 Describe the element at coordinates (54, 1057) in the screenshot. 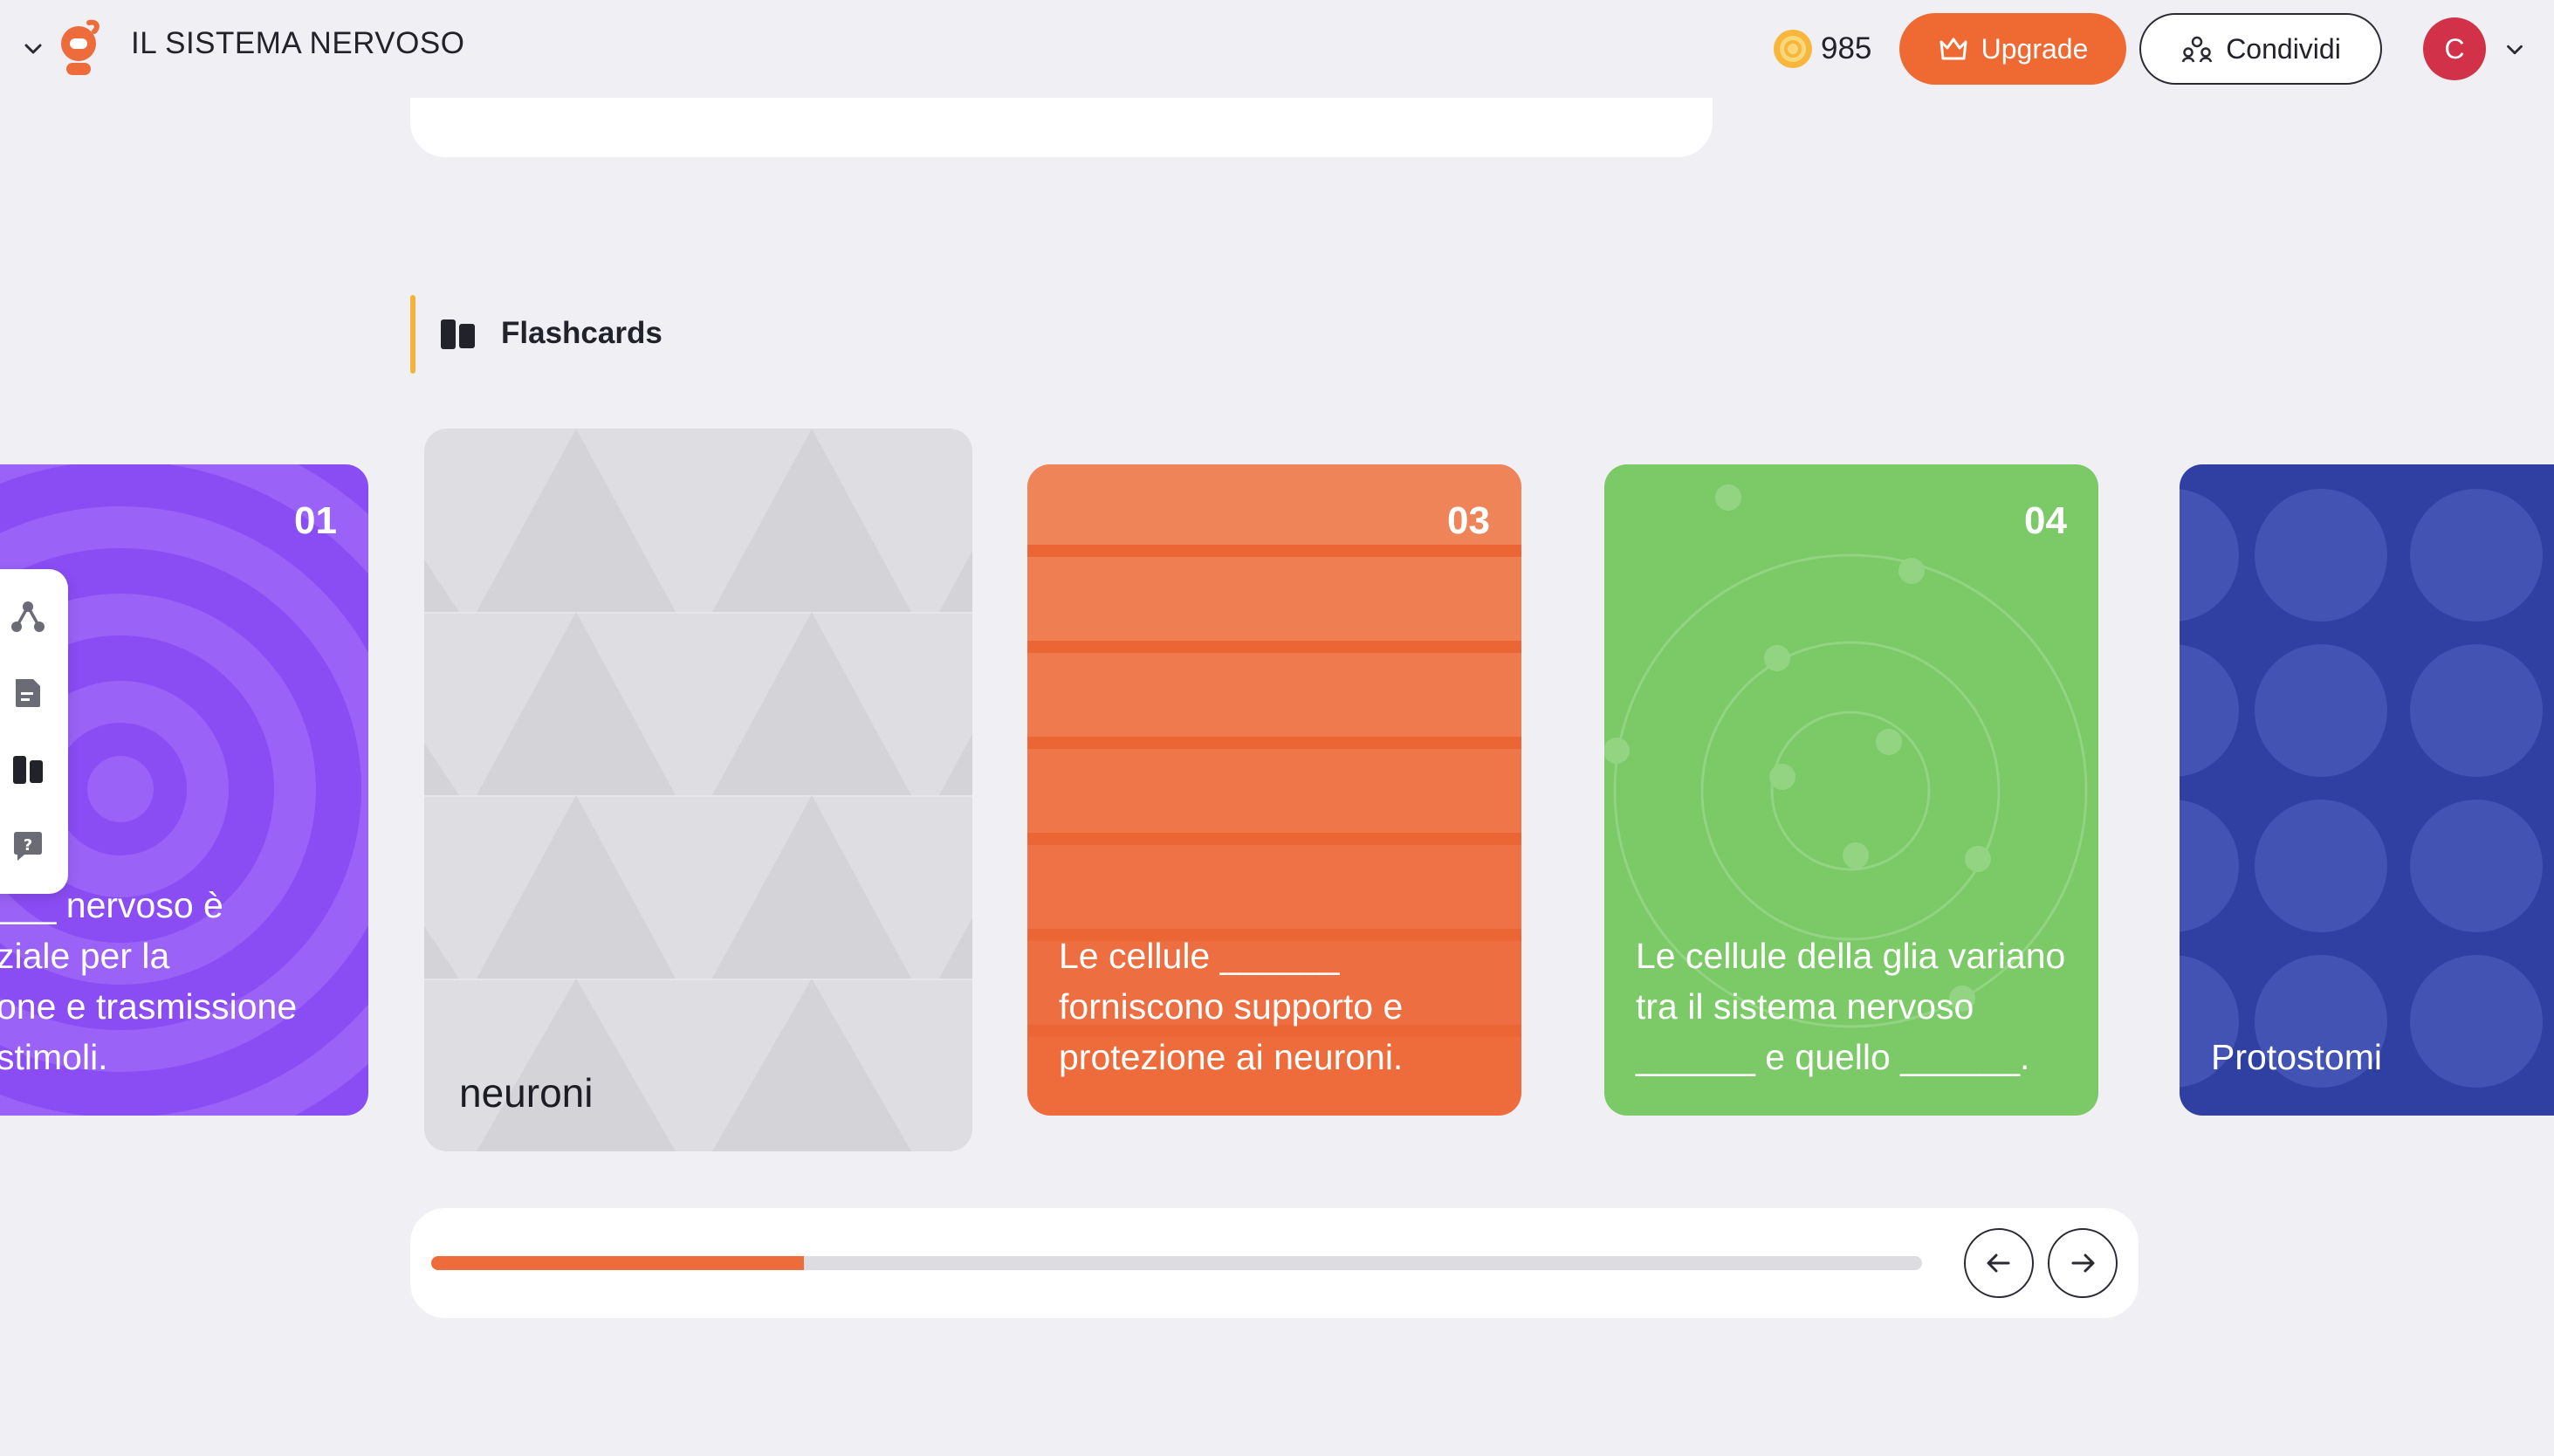

I see `card-text-line: stimoli.` at that location.